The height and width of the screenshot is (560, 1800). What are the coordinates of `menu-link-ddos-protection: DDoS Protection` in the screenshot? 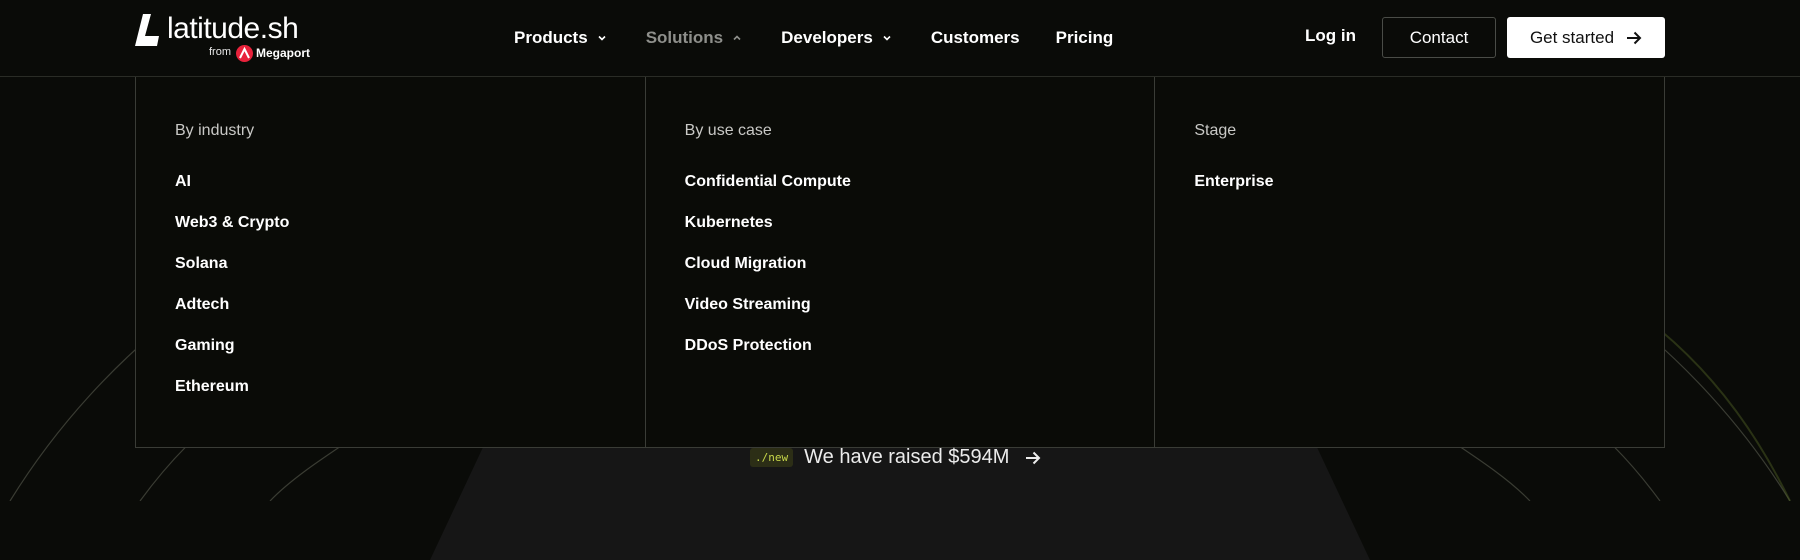 It's located at (768, 356).